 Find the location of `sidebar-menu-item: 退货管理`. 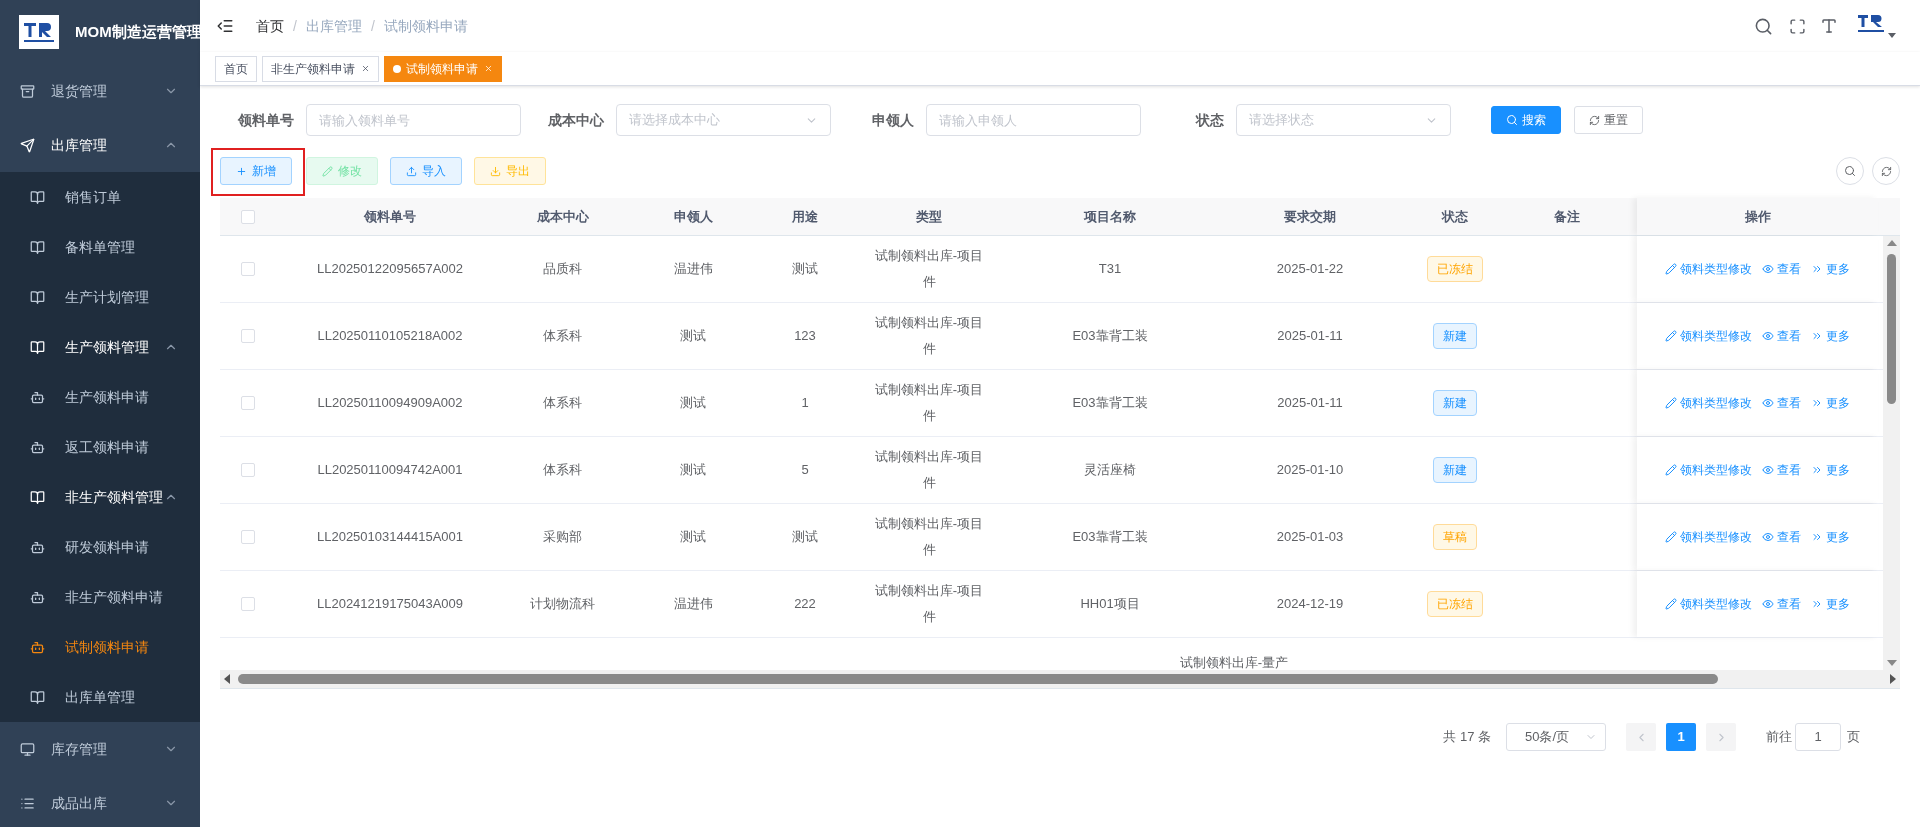

sidebar-menu-item: 退货管理 is located at coordinates (100, 91).